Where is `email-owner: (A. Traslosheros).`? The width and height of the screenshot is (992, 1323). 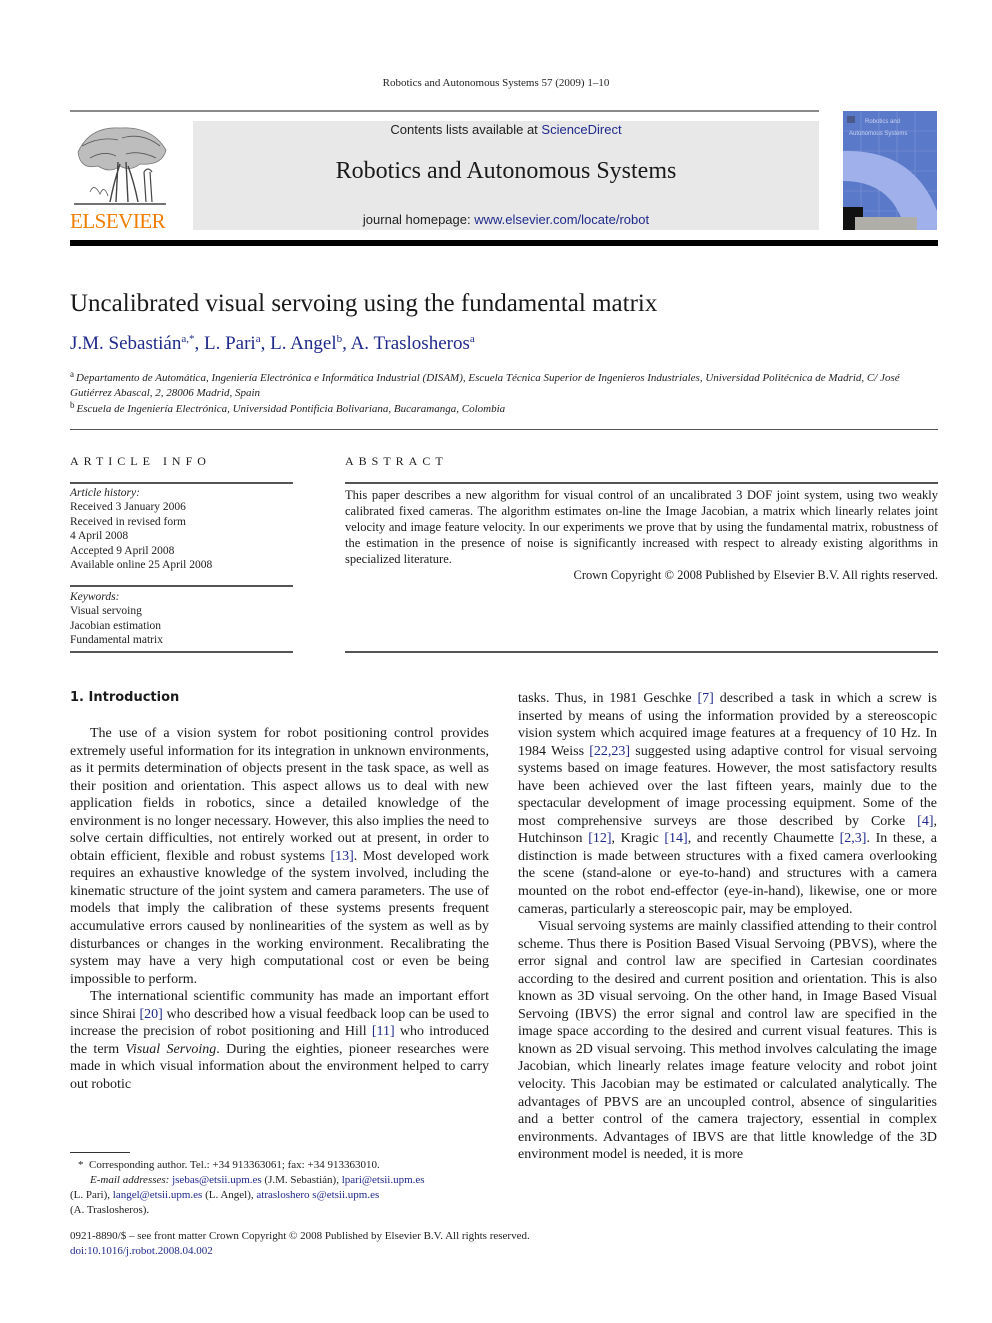 email-owner: (A. Traslosheros). is located at coordinates (110, 1210).